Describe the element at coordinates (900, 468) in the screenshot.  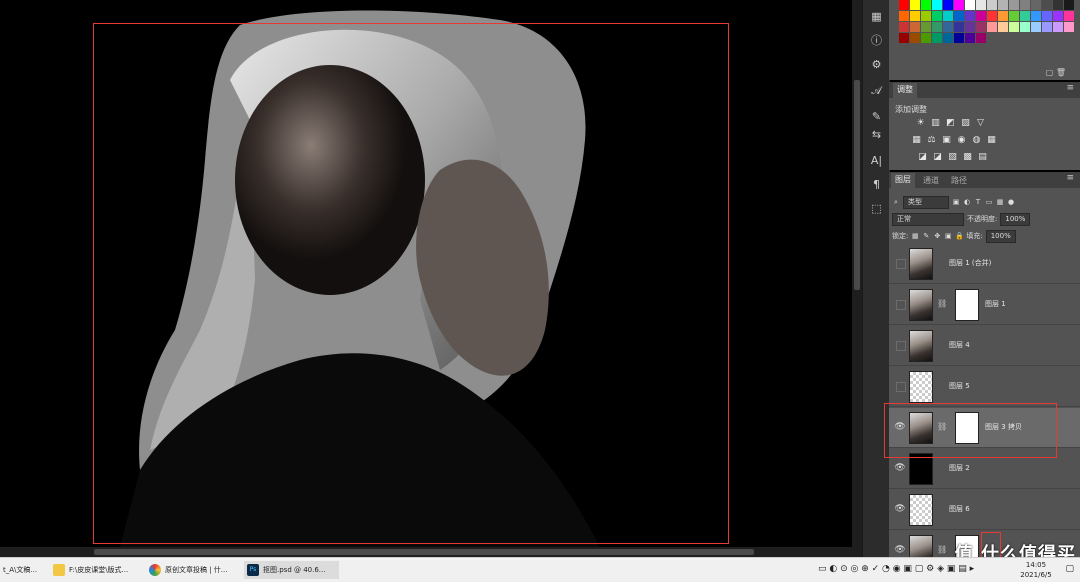
I see `visibility-eye-icon: 👁` at that location.